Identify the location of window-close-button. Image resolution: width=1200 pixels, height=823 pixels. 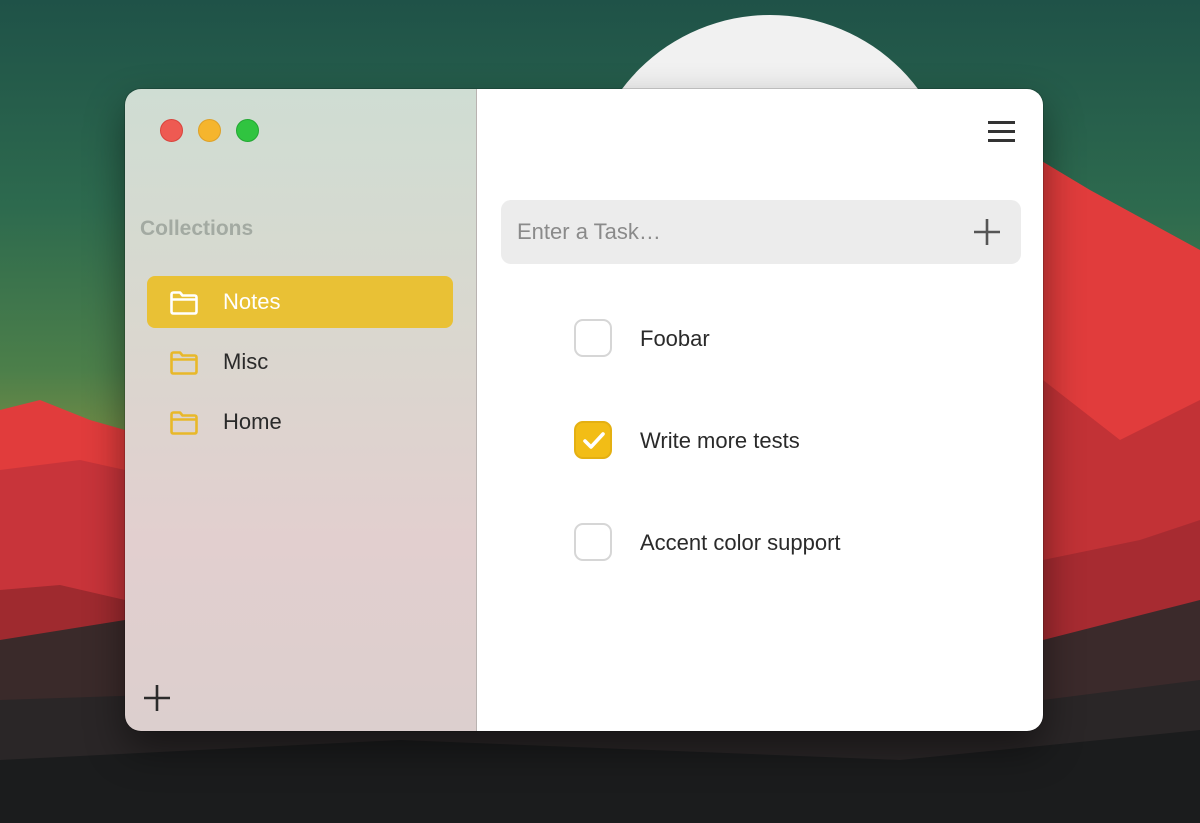
(171, 130).